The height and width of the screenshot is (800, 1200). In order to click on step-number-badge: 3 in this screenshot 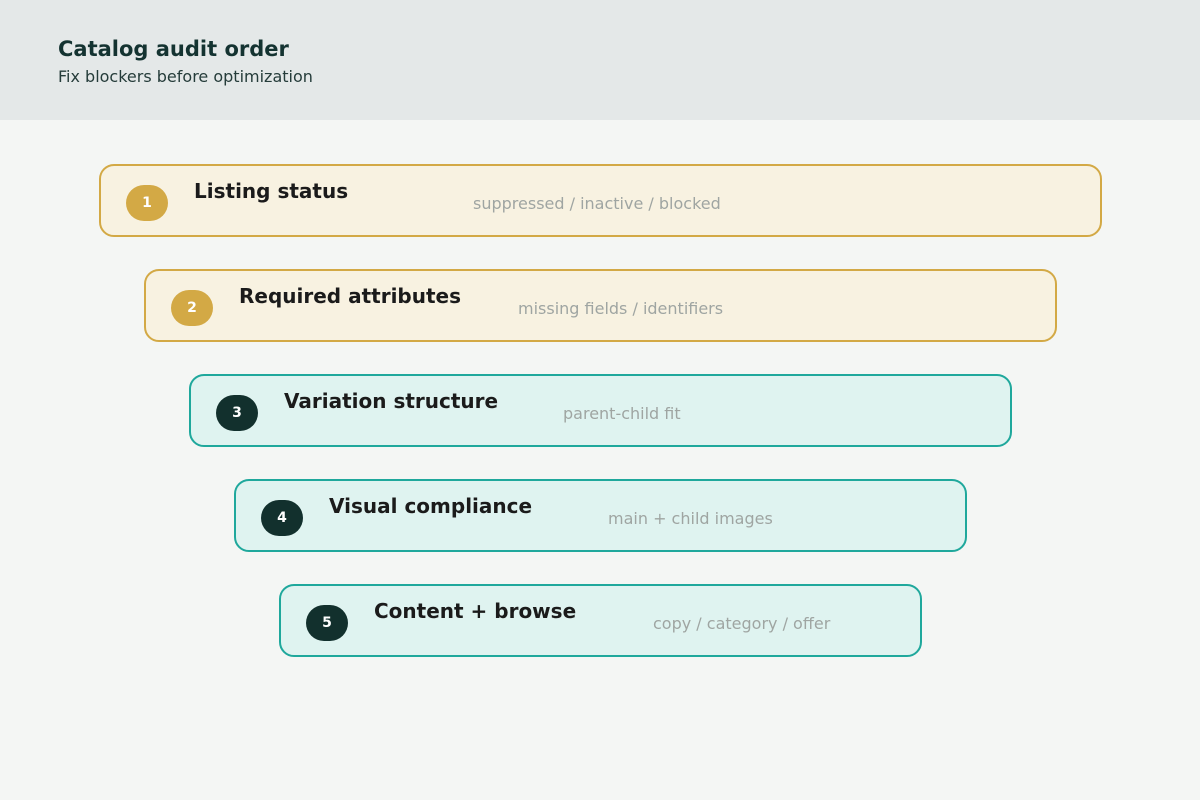, I will do `click(237, 413)`.